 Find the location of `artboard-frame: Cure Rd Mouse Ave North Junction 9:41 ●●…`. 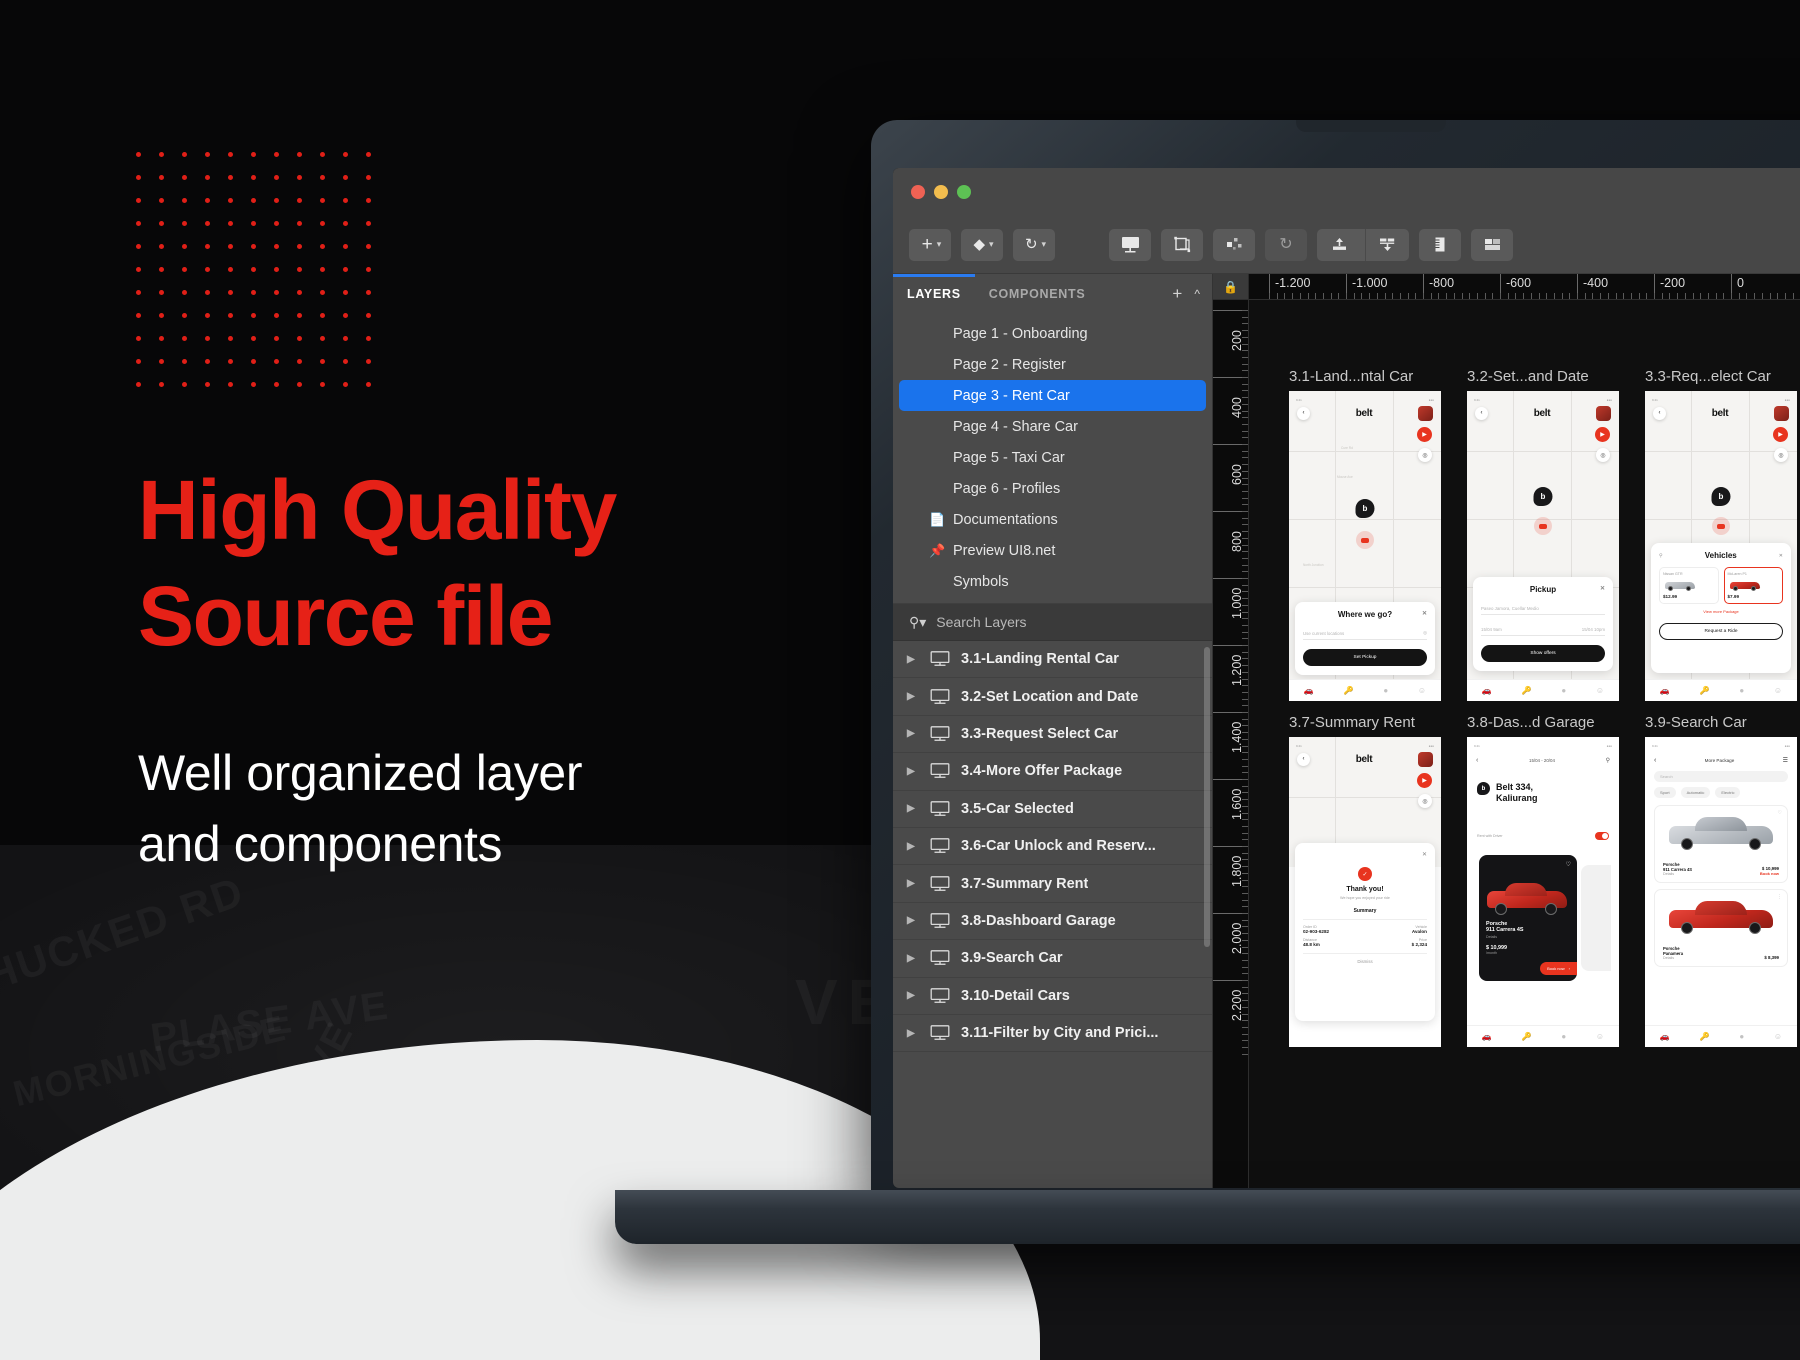

artboard-frame: Cure Rd Mouse Ave North Junction 9:41 ●●… is located at coordinates (1365, 546).